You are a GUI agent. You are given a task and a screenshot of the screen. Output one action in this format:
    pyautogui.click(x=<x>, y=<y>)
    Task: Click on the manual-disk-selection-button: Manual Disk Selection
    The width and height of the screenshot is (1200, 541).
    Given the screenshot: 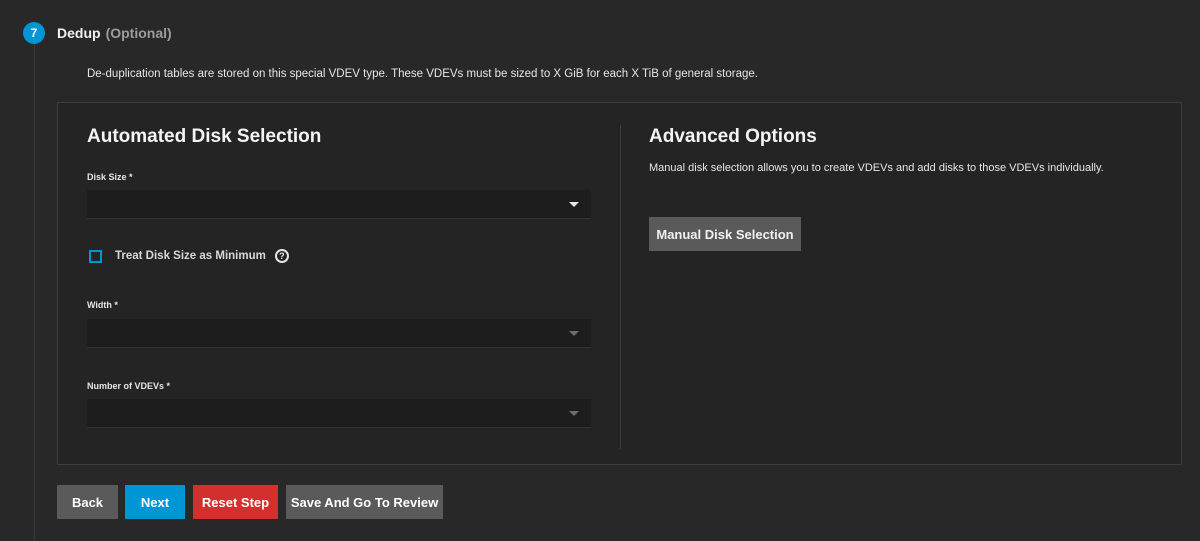 What is the action you would take?
    pyautogui.click(x=725, y=234)
    